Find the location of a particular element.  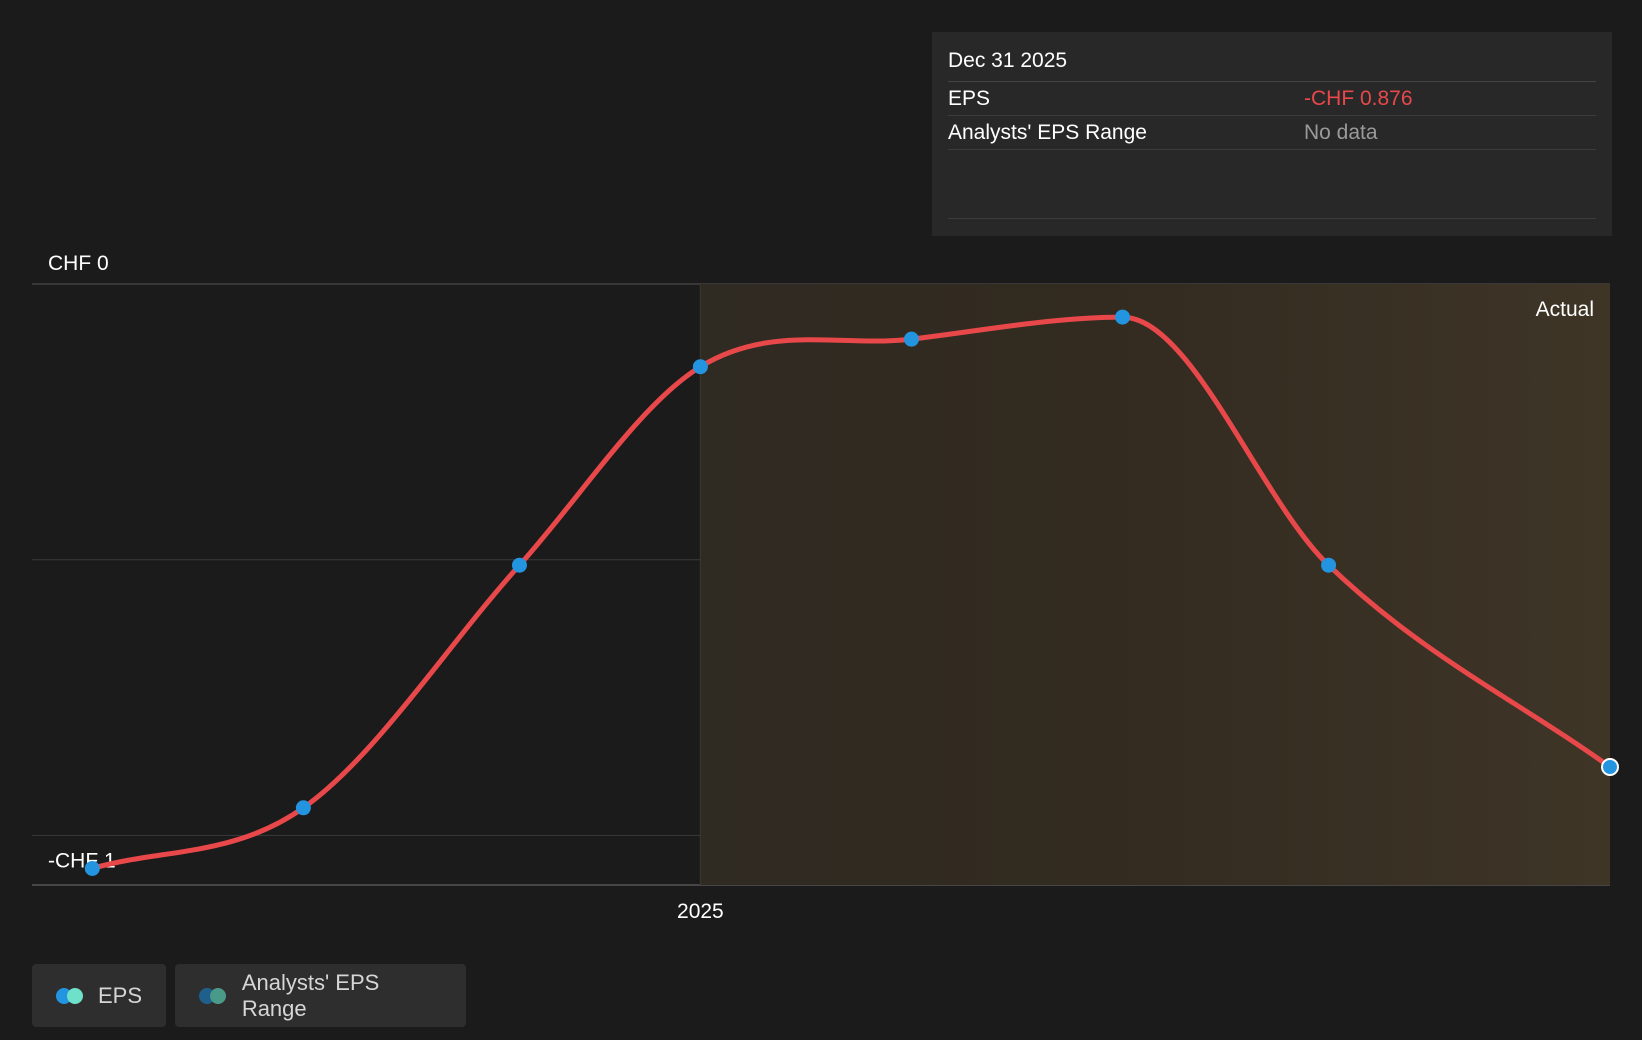

tooltip-row-range: Analysts' EPS Range No data is located at coordinates (1272, 133).